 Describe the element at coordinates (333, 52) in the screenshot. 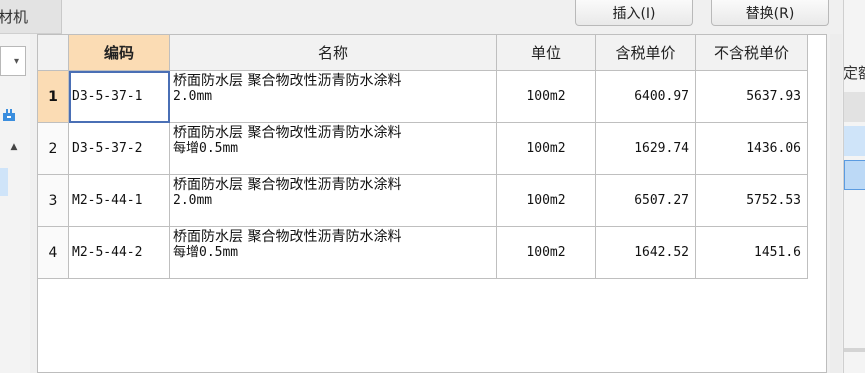

I see `header-name: 名称` at that location.